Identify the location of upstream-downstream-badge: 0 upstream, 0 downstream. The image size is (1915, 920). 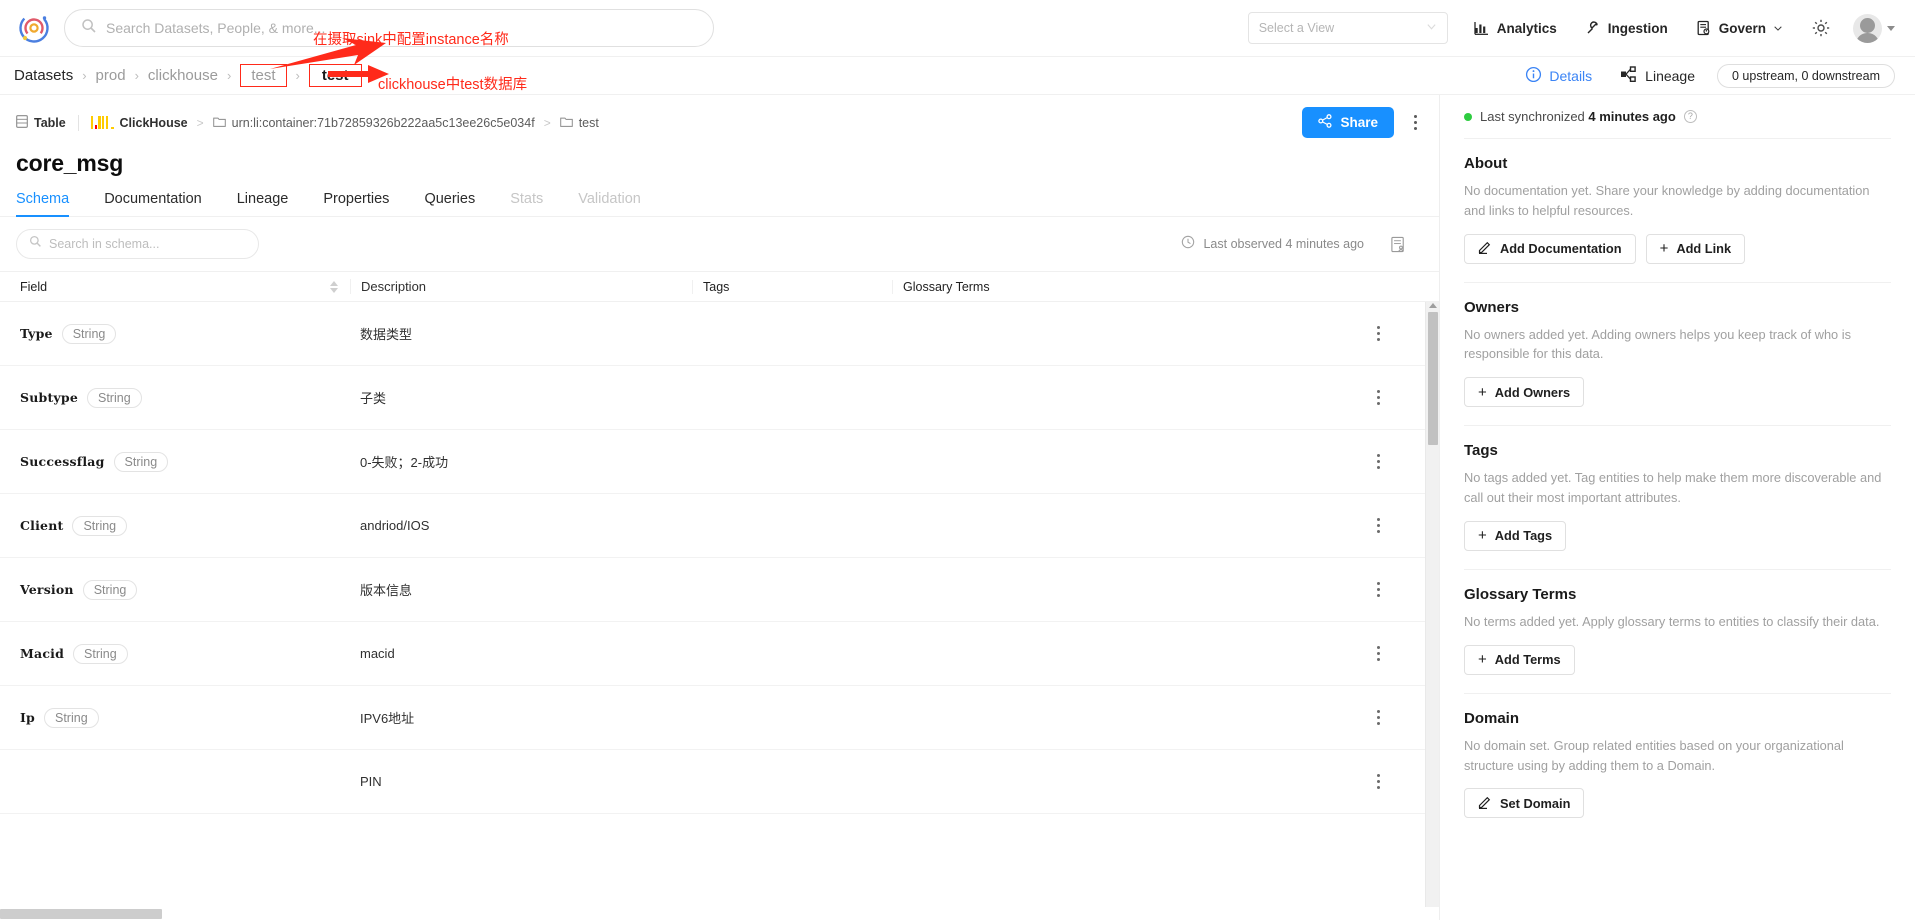
(1806, 75).